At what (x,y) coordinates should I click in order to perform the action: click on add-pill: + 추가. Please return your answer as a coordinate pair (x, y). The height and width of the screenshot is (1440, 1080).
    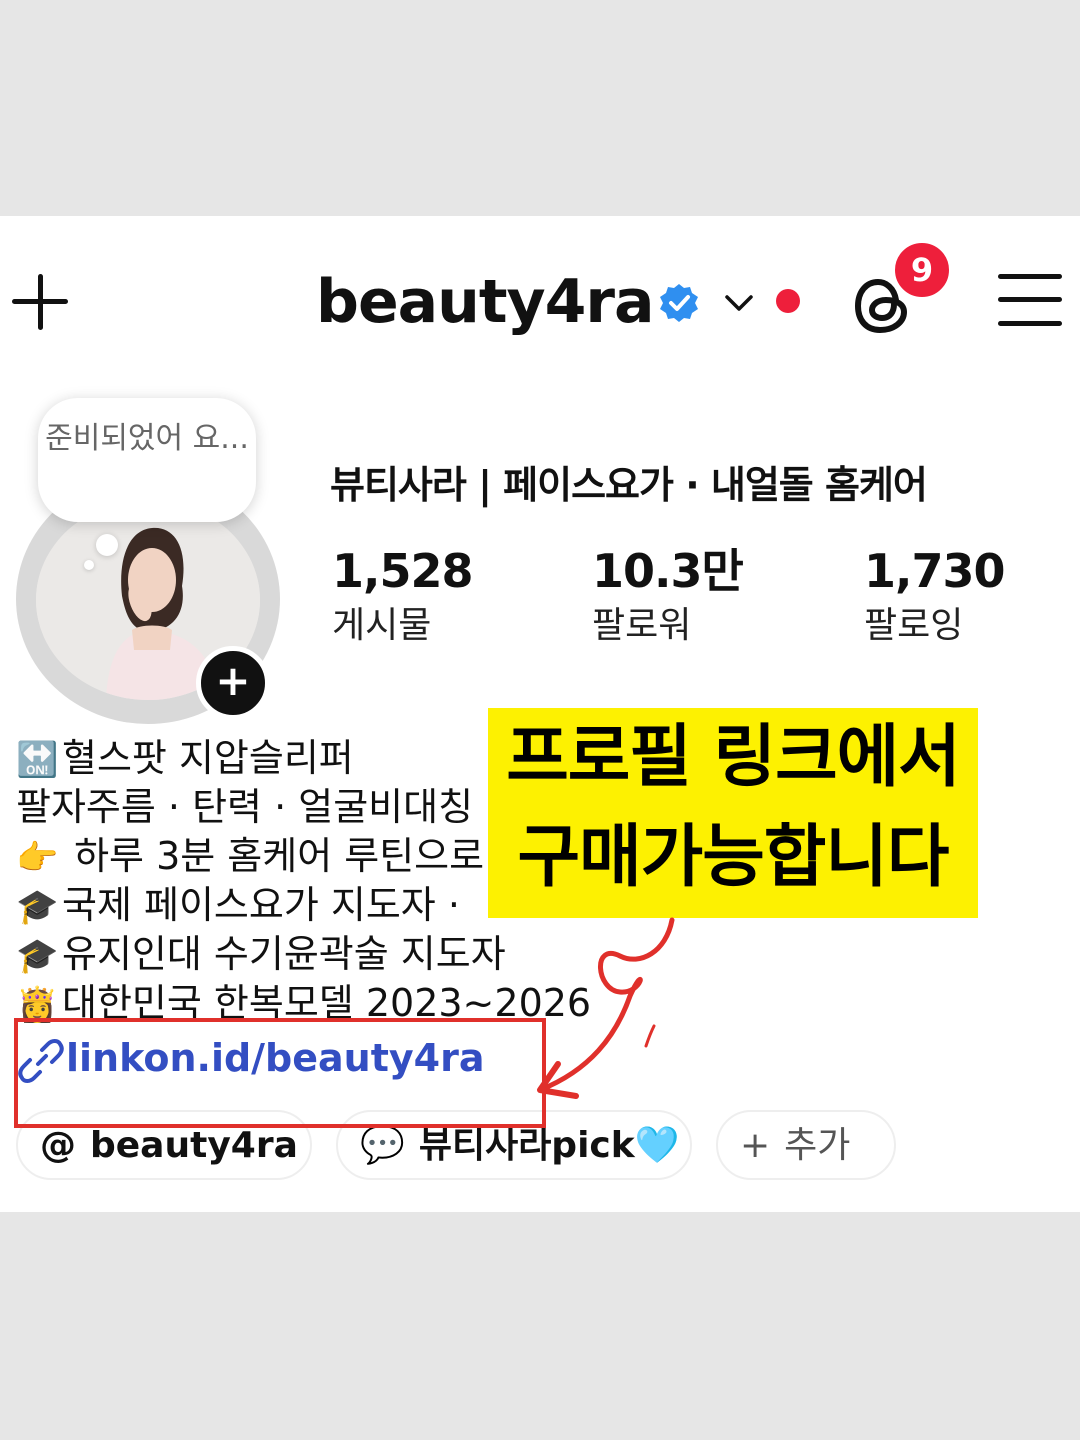
    Looking at the image, I should click on (806, 1145).